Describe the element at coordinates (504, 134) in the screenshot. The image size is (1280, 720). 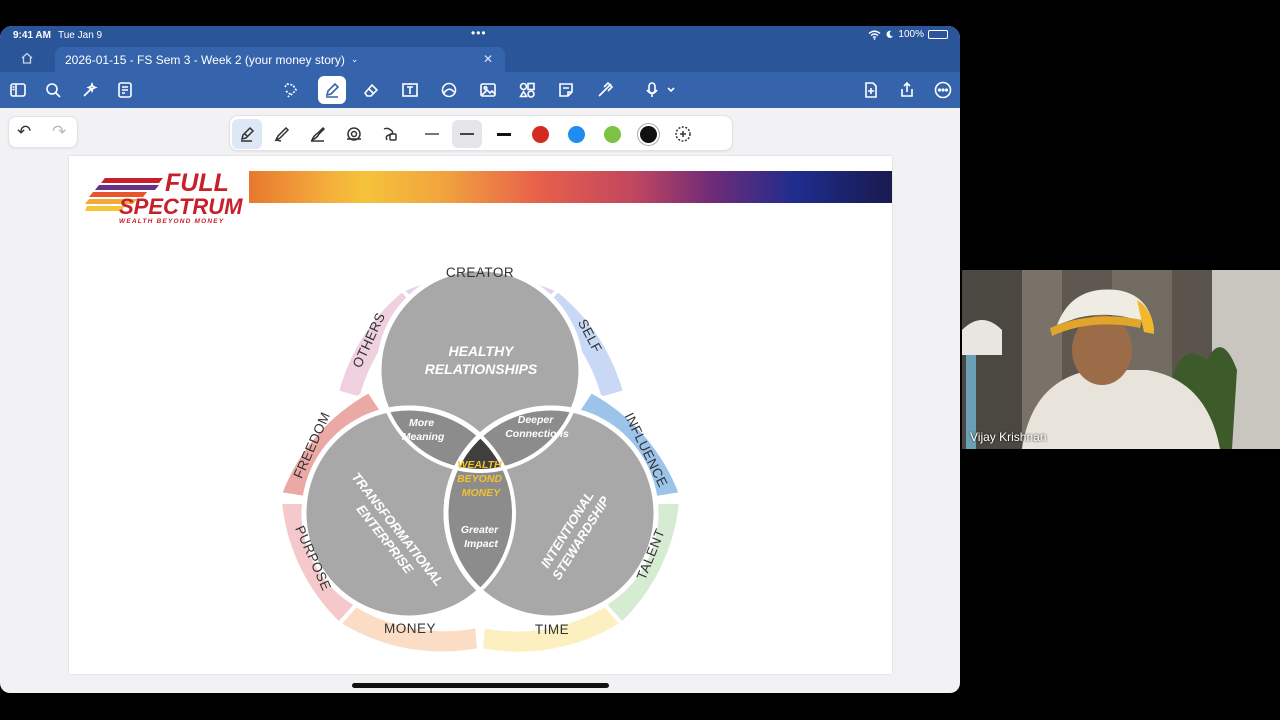
I see `stroke-thick` at that location.